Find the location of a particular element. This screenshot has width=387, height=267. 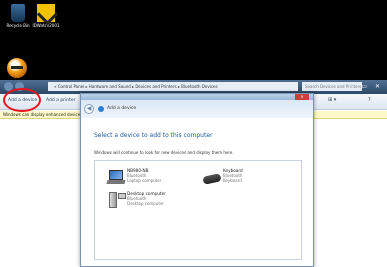

idwatch-icon is located at coordinates (46, 13).